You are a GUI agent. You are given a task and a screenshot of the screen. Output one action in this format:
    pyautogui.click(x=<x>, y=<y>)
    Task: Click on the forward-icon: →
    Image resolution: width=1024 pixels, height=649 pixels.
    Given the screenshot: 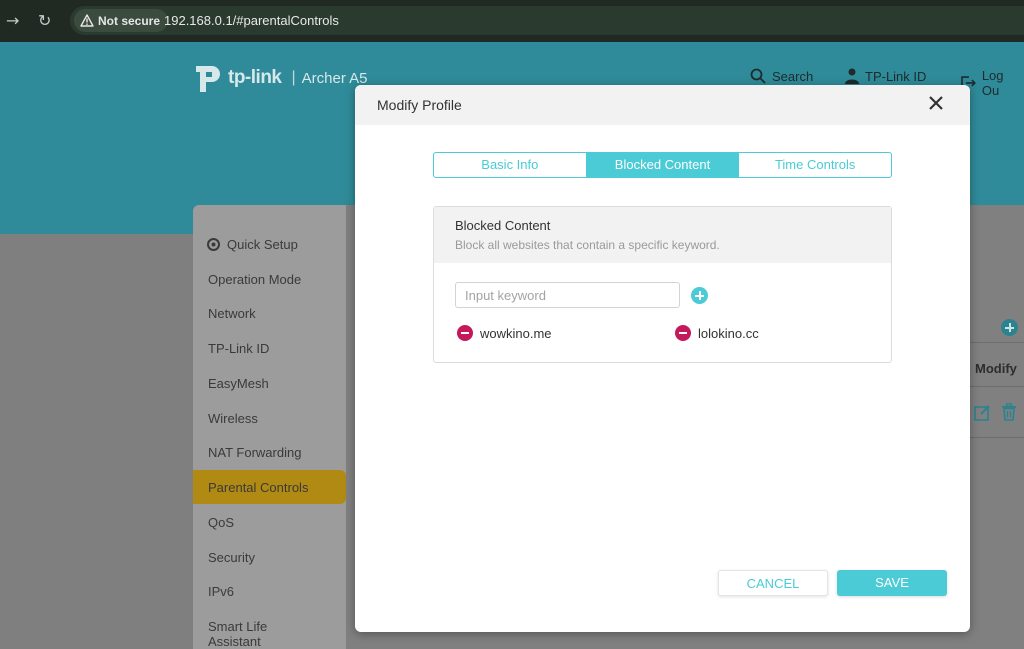 What is the action you would take?
    pyautogui.click(x=12, y=20)
    